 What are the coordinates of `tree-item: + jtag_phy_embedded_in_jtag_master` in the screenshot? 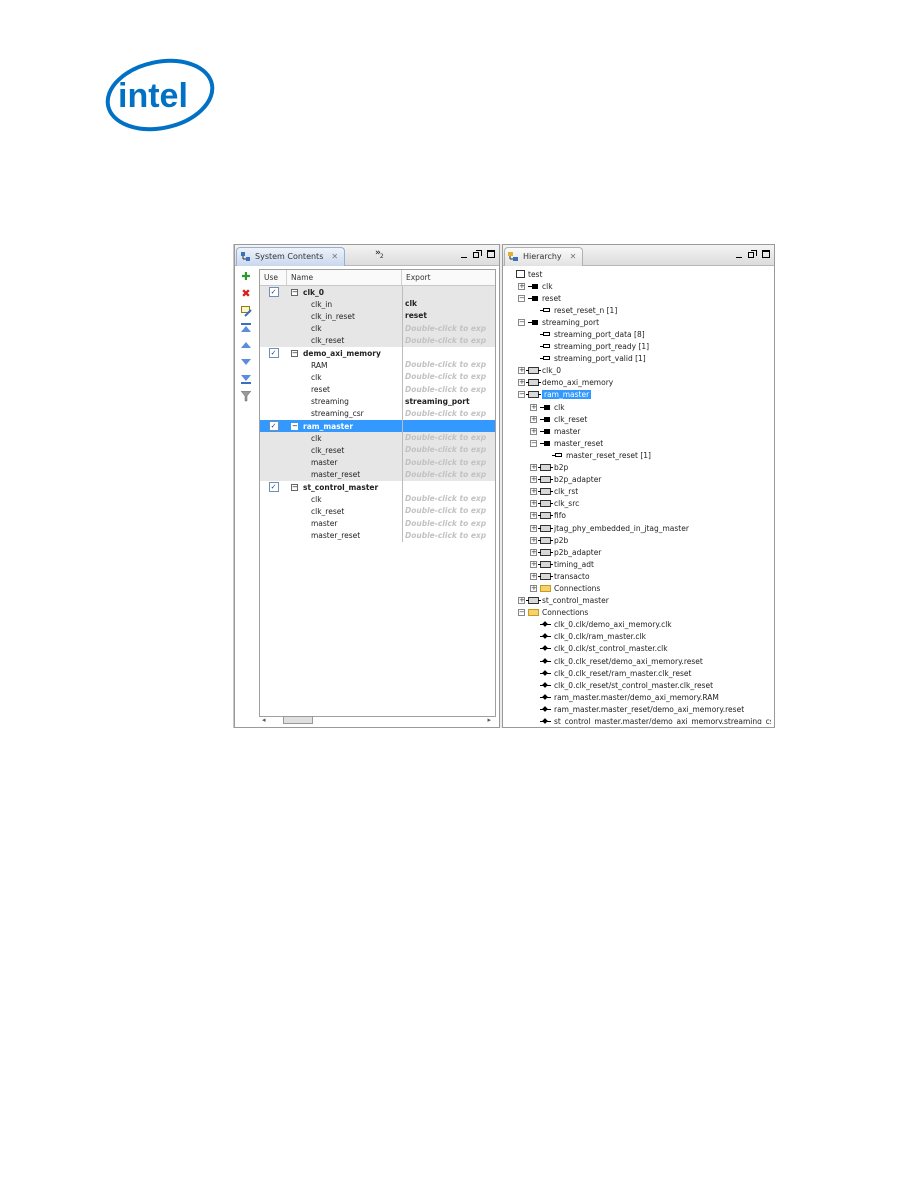 It's located at (638, 528).